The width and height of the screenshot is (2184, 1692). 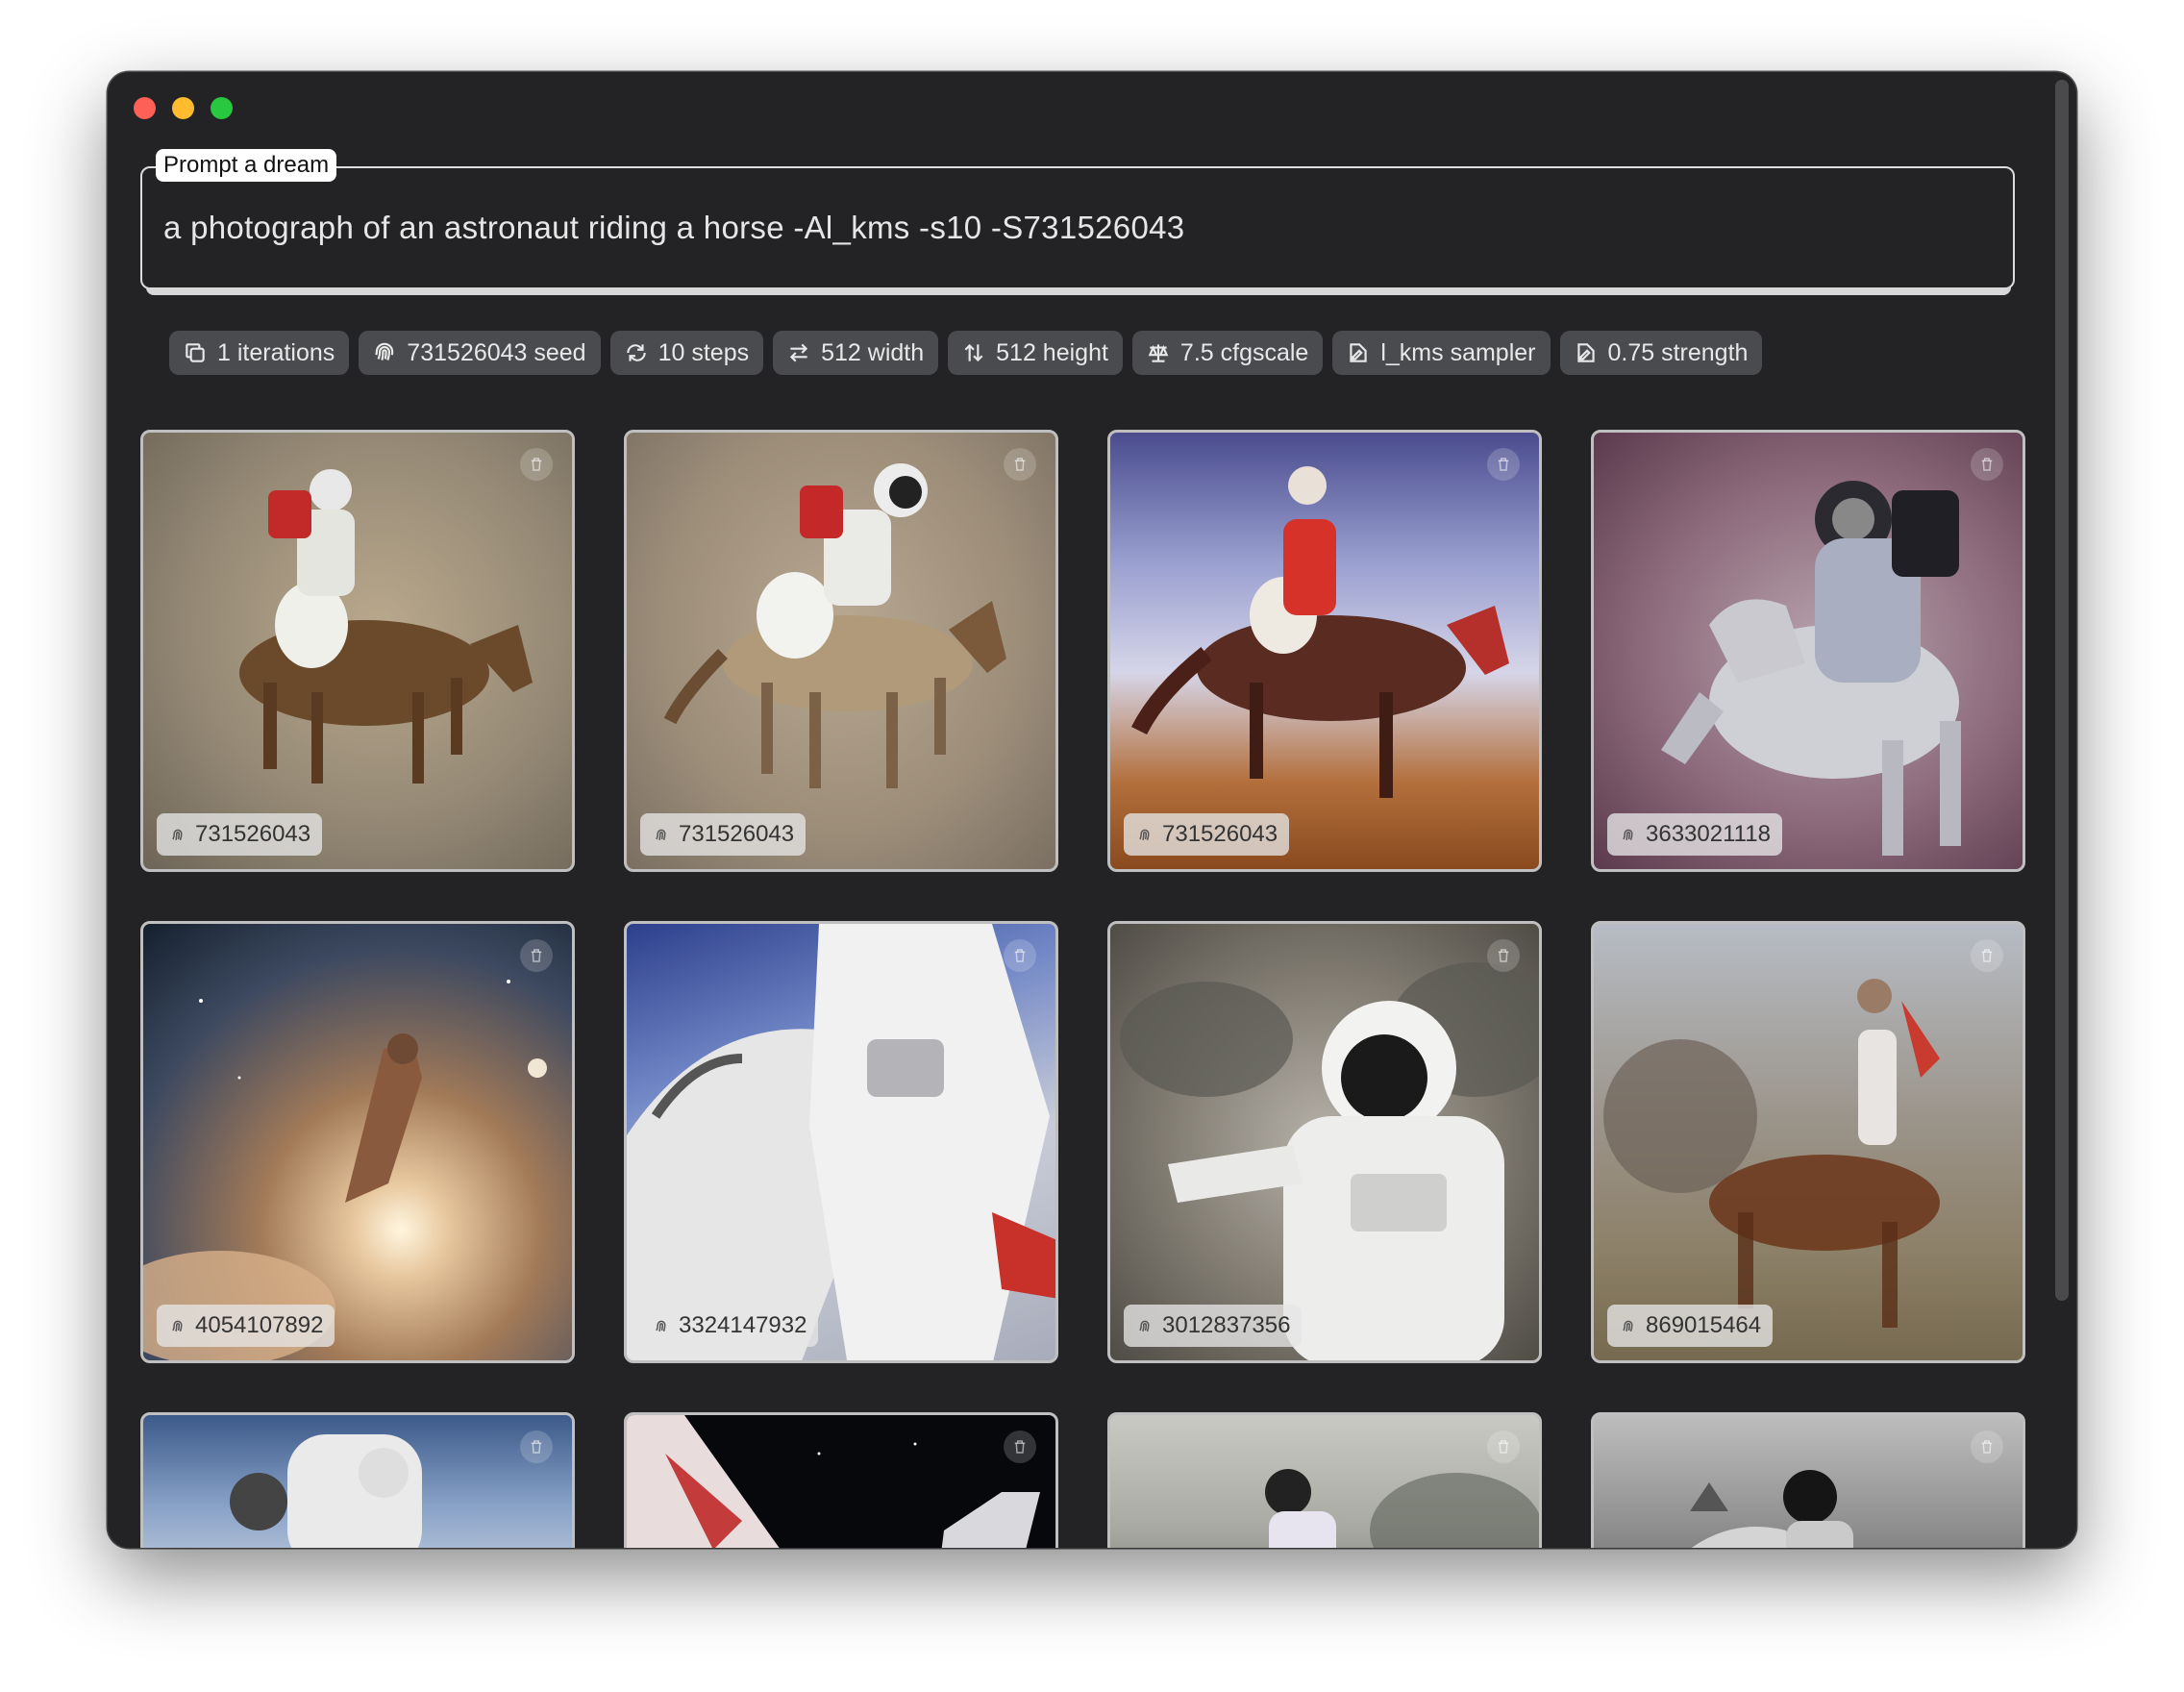 I want to click on minimize-window-button, so click(x=183, y=108).